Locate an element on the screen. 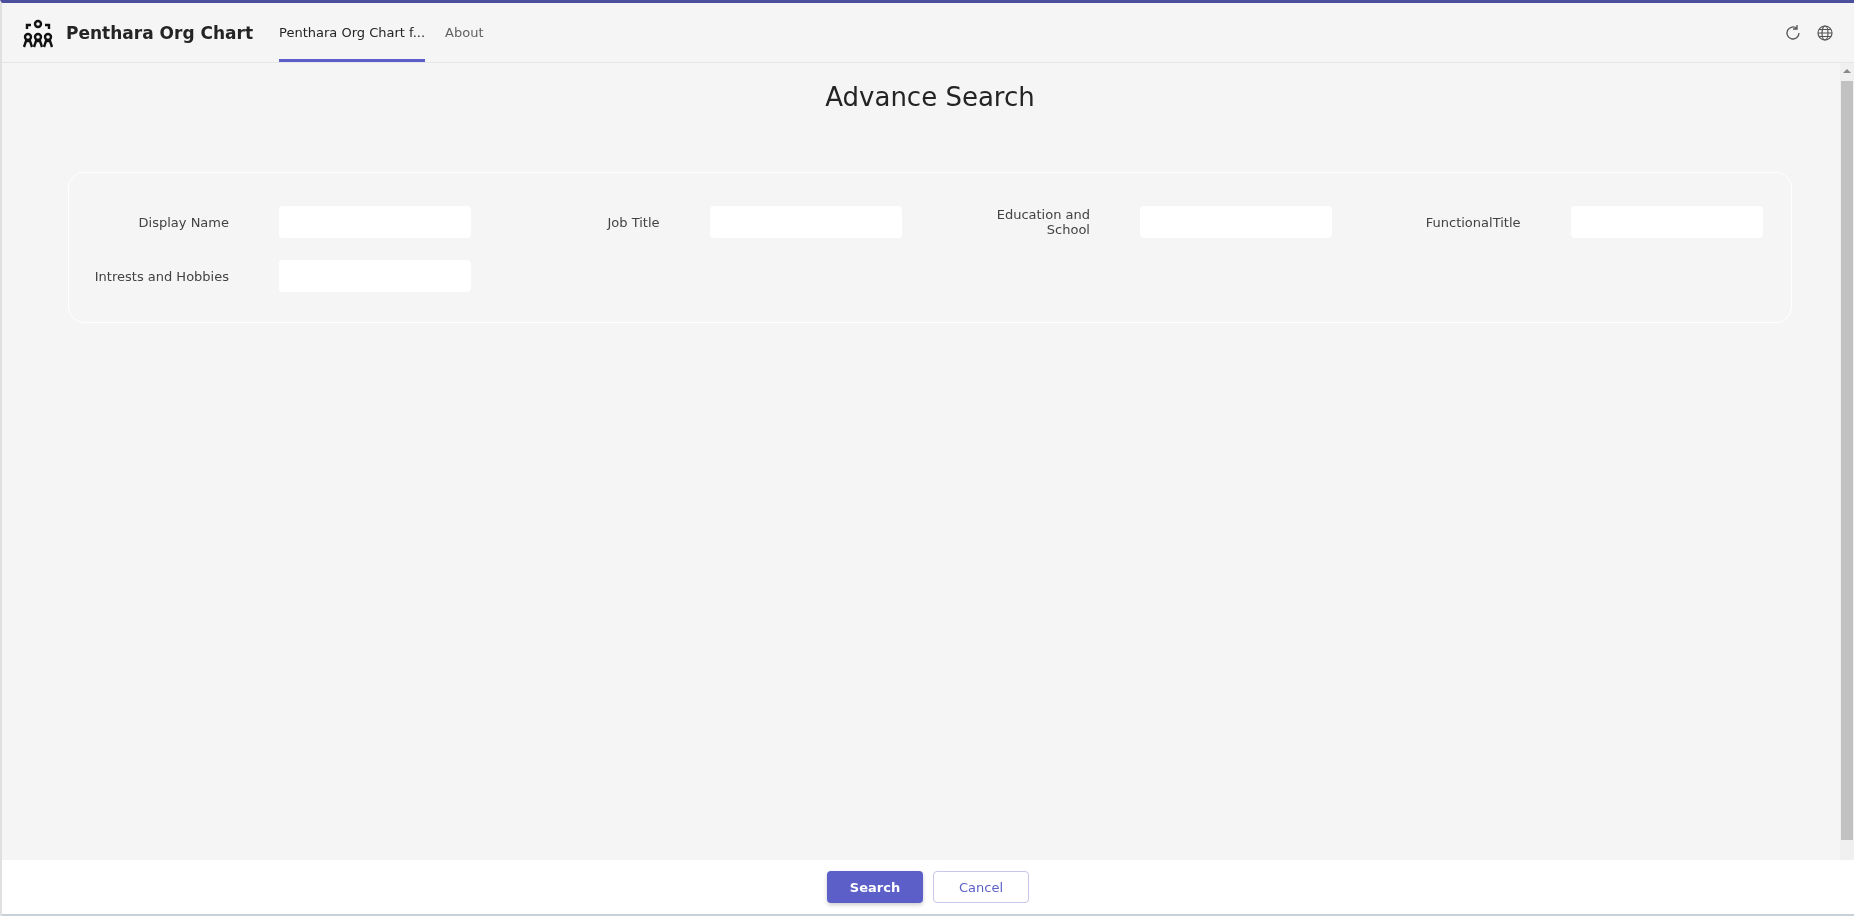 The height and width of the screenshot is (916, 1854). refresh-icon is located at coordinates (1793, 32).